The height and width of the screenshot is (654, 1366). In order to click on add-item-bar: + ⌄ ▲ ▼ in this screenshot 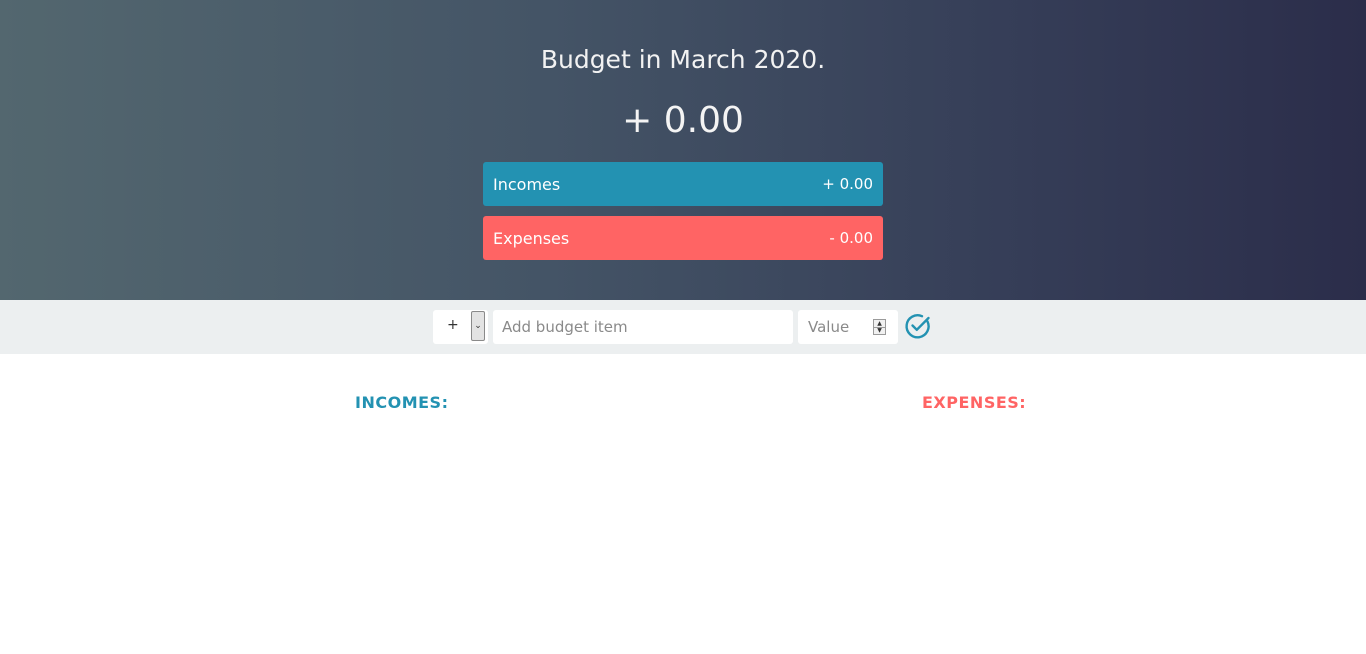, I will do `click(683, 327)`.